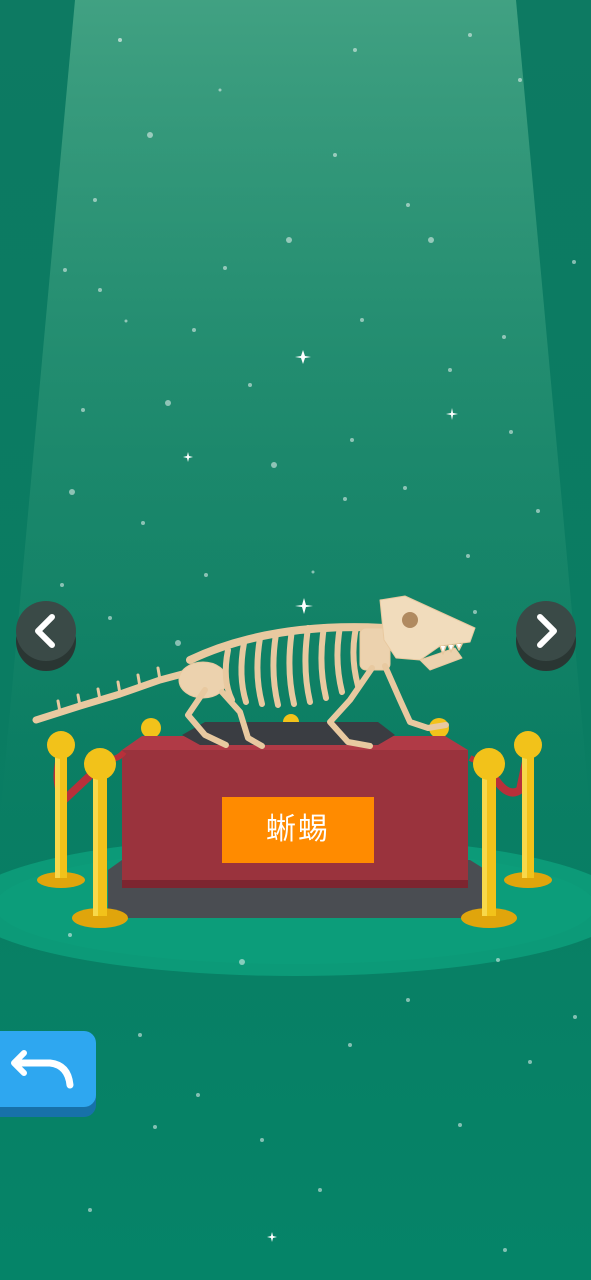  Describe the element at coordinates (42, 1069) in the screenshot. I see `undo-arrow-icon` at that location.